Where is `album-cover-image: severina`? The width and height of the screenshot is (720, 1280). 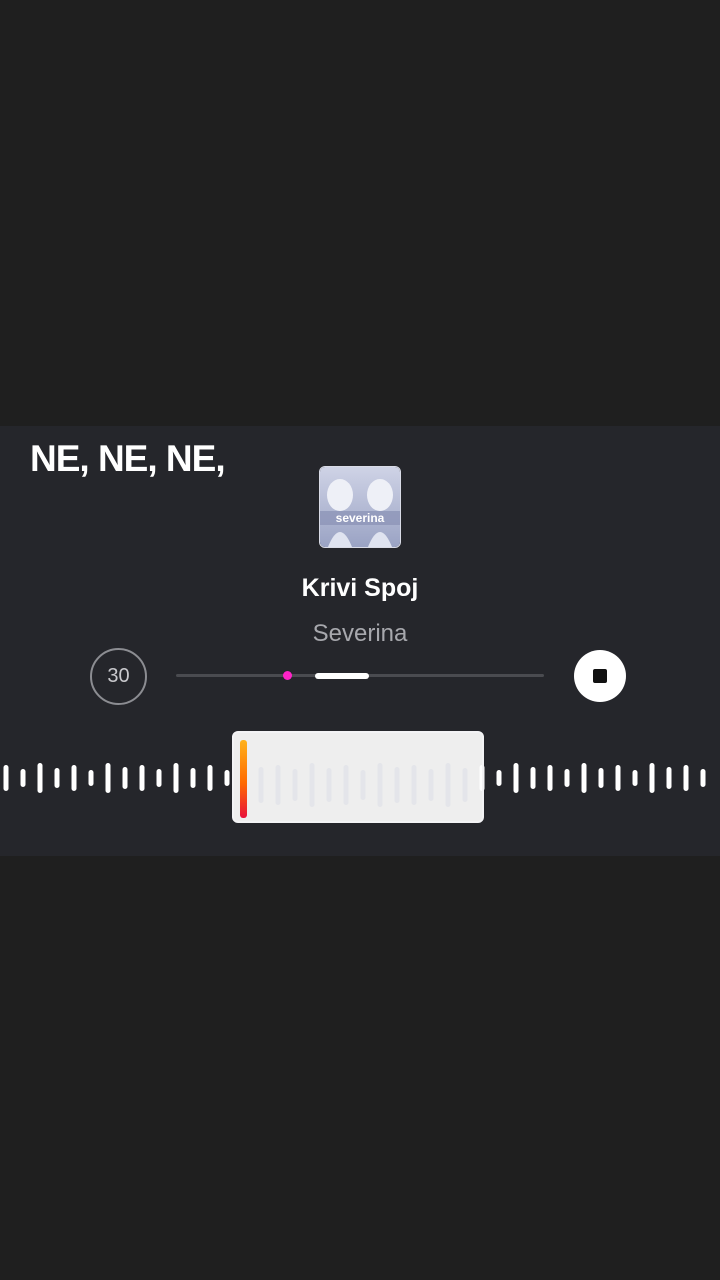 album-cover-image: severina is located at coordinates (360, 507).